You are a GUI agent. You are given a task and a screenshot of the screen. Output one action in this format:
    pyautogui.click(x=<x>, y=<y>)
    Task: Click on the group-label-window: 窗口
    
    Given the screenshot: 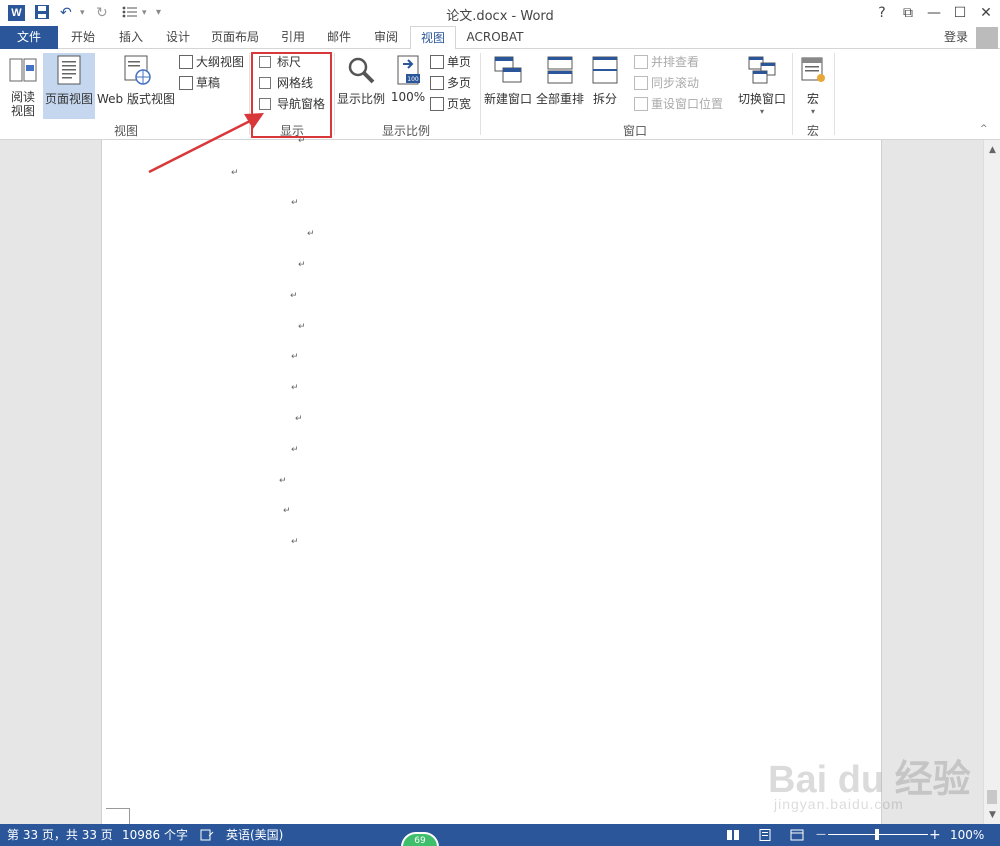 What is the action you would take?
    pyautogui.click(x=634, y=131)
    